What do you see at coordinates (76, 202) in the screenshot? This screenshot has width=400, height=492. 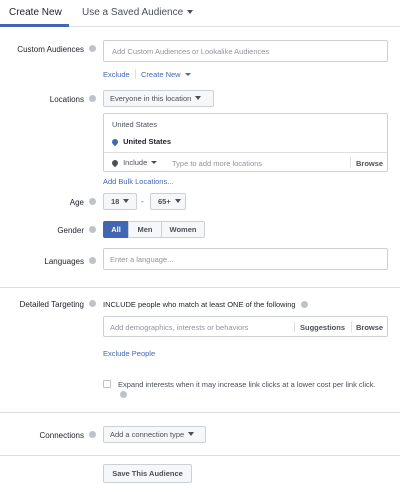 I see `age-label: Age` at bounding box center [76, 202].